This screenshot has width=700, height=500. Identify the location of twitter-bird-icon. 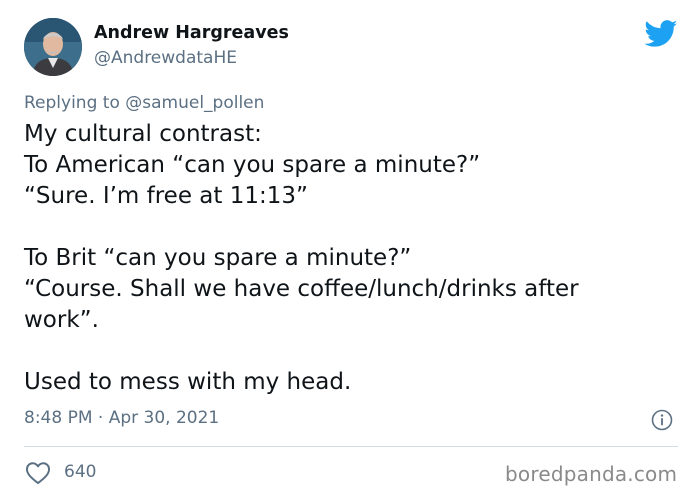
(661, 34).